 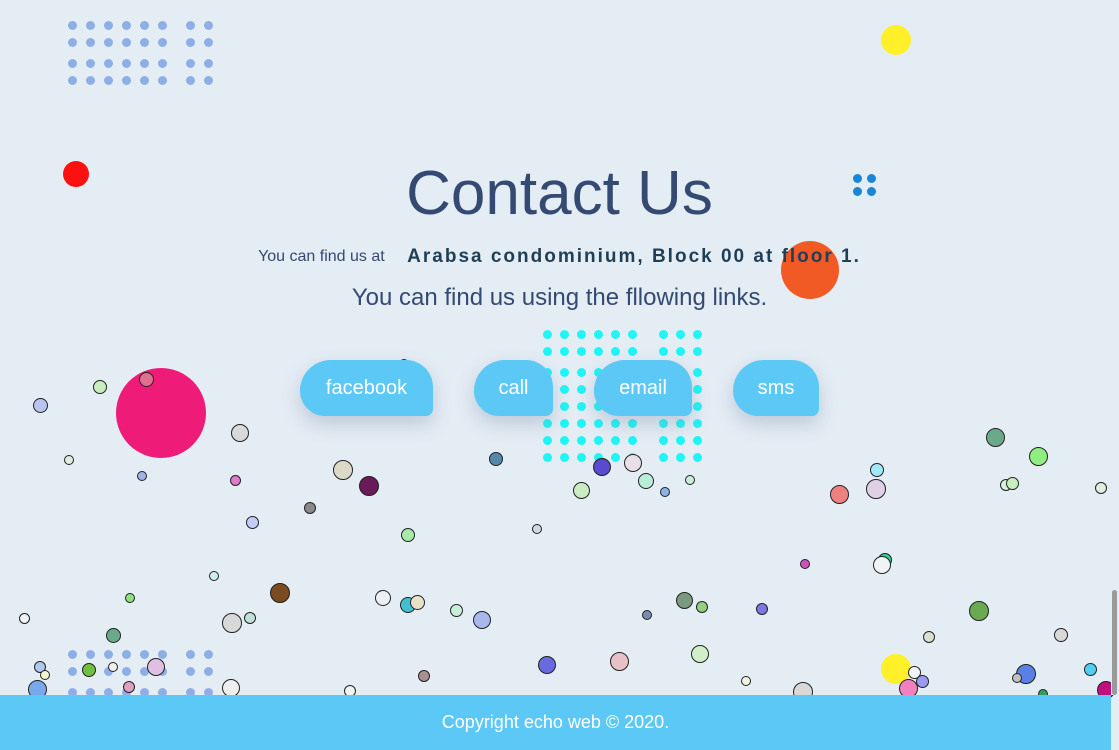 What do you see at coordinates (513, 388) in the screenshot?
I see `call-button: call` at bounding box center [513, 388].